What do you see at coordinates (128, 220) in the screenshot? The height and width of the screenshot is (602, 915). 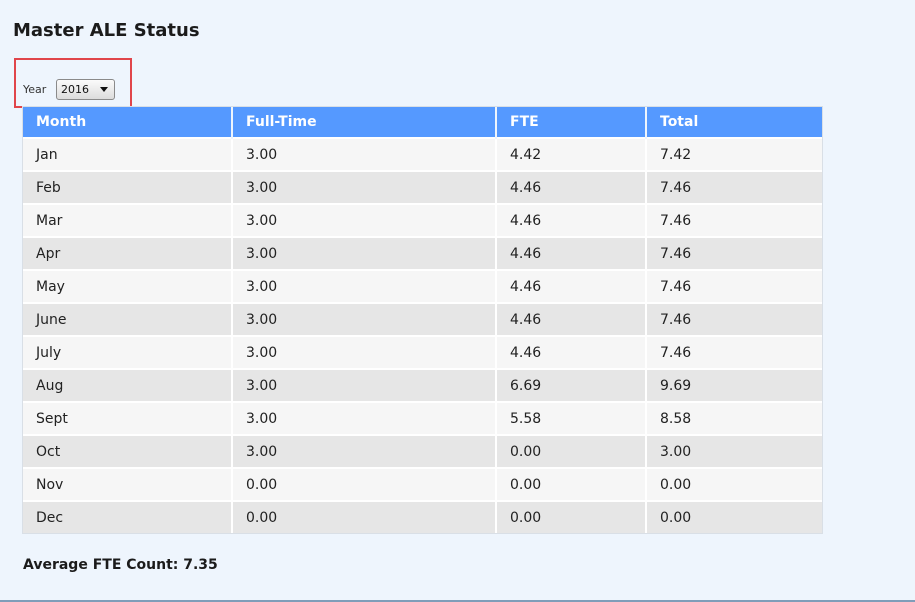 I see `cell-month: Mar` at bounding box center [128, 220].